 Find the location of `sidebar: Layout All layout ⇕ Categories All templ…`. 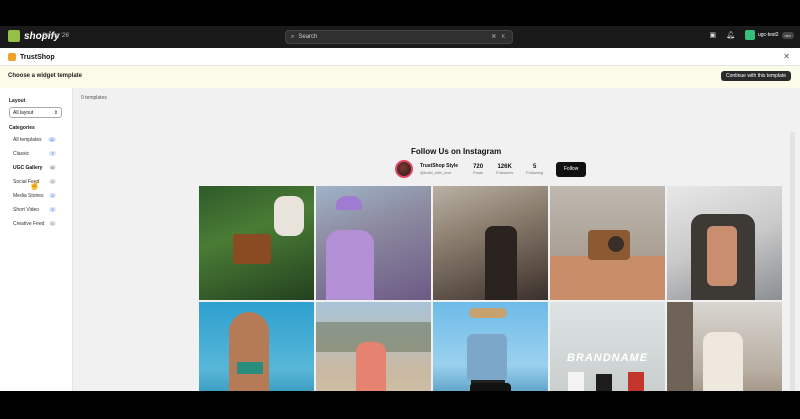

sidebar: Layout All layout ⇕ Categories All templ… is located at coordinates (36, 239).